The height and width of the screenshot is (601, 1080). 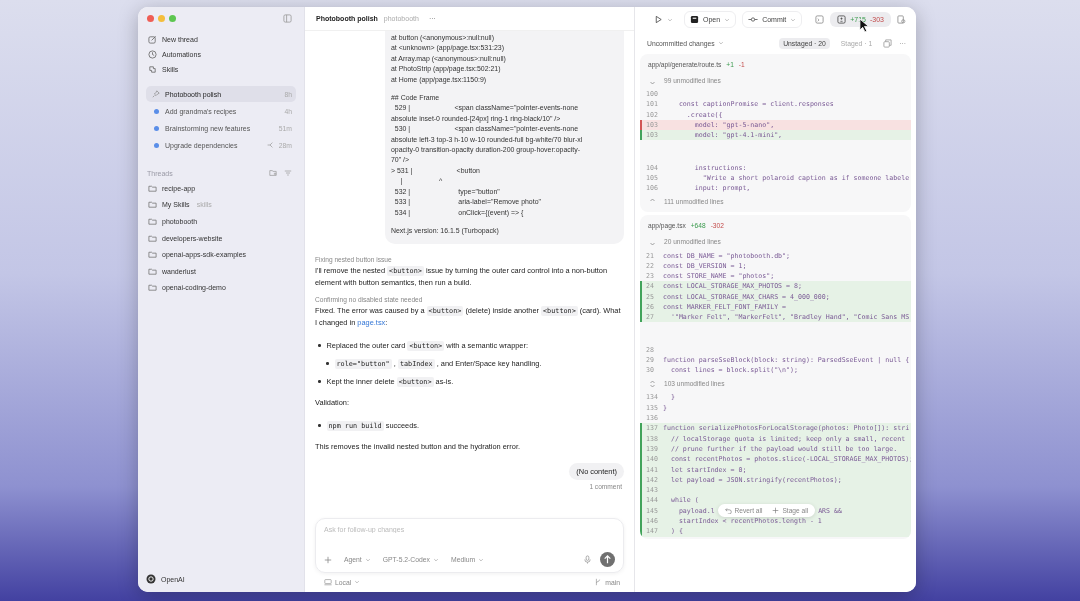 What do you see at coordinates (901, 19) in the screenshot?
I see `review-icon` at bounding box center [901, 19].